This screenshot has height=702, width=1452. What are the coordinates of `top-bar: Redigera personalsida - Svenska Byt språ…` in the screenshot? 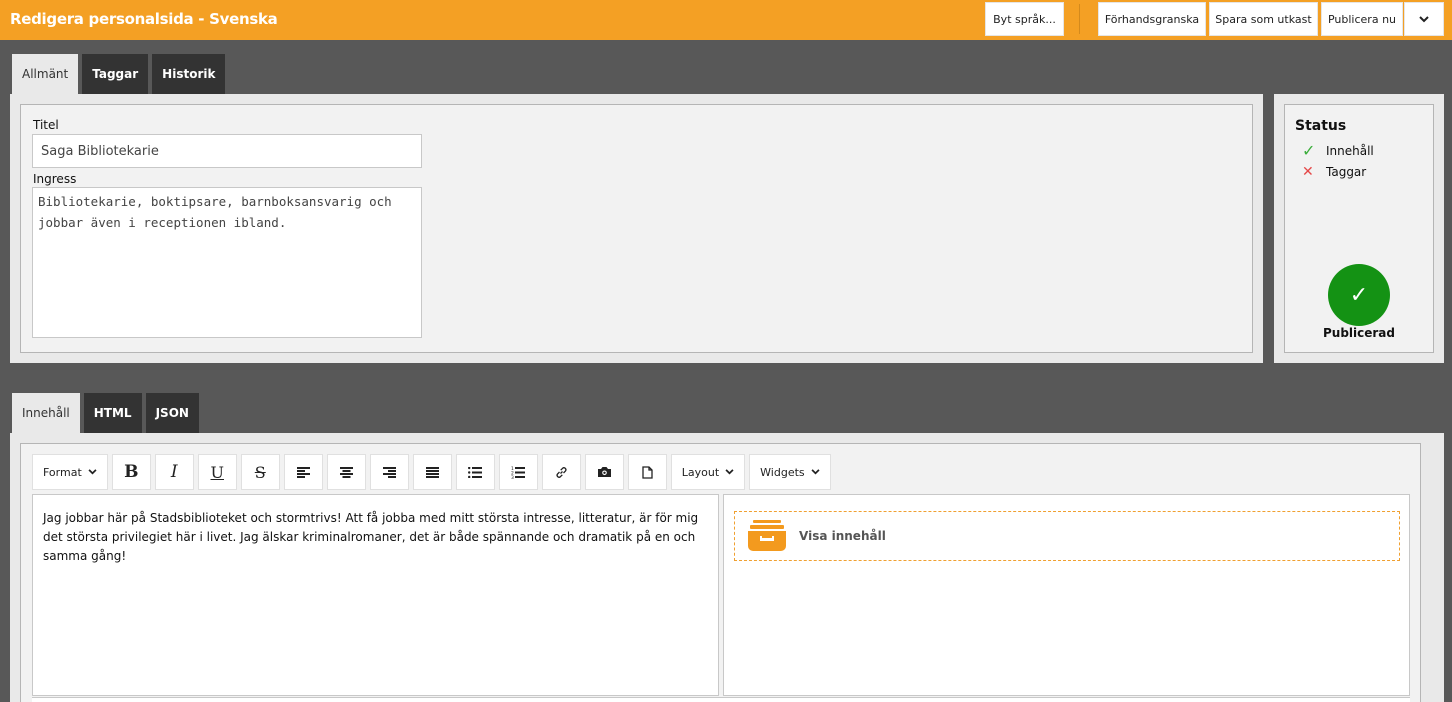 It's located at (726, 20).